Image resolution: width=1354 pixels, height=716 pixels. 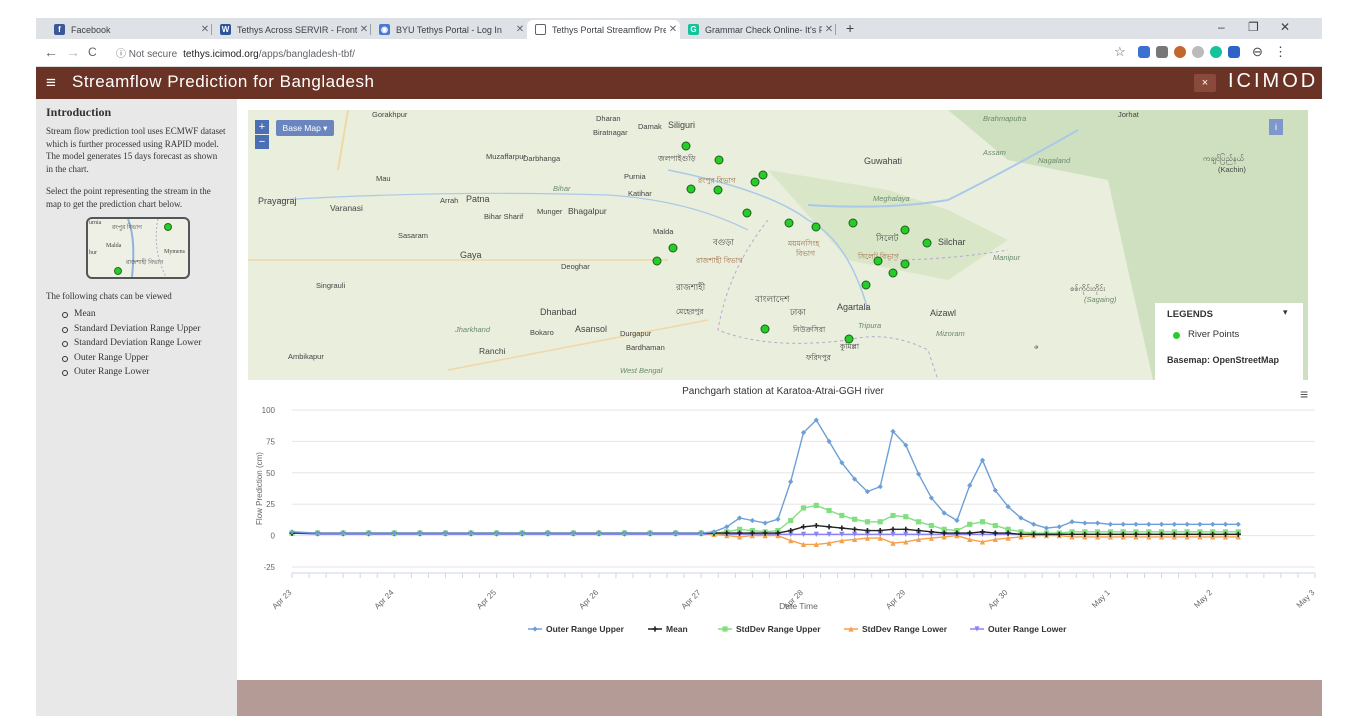 What do you see at coordinates (486, 599) in the screenshot?
I see `x-tick-label: Apr 25` at bounding box center [486, 599].